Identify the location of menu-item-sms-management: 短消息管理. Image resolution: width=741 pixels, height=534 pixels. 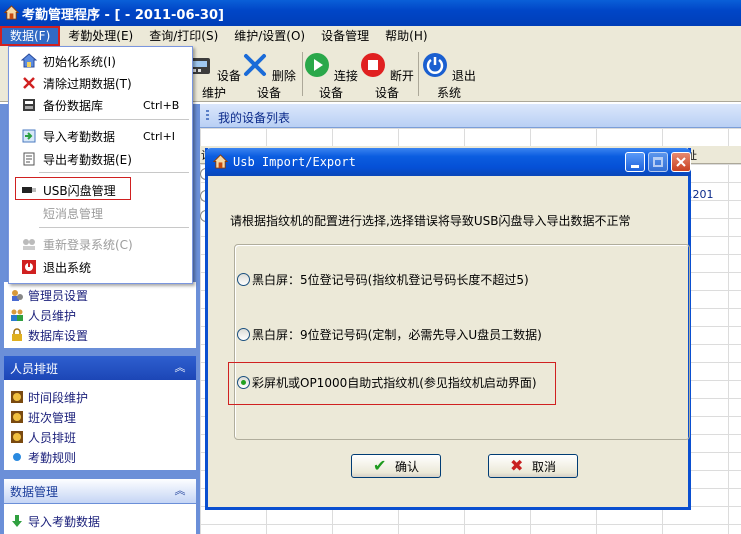
(100, 213).